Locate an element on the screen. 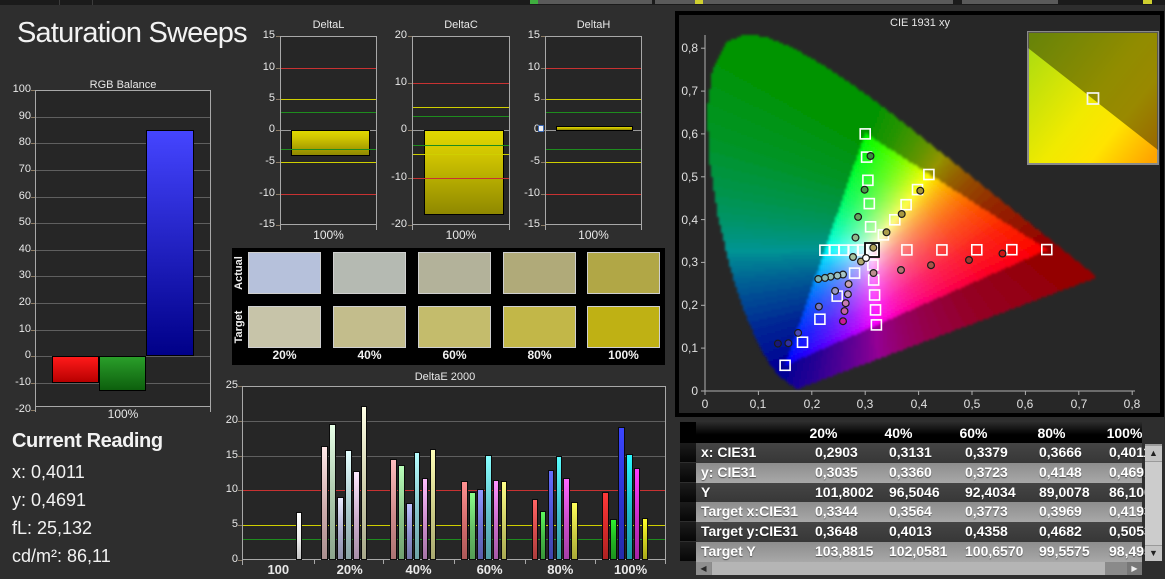 The image size is (1165, 579). svg-text: CIE 1931 xy is located at coordinates (920, 23).